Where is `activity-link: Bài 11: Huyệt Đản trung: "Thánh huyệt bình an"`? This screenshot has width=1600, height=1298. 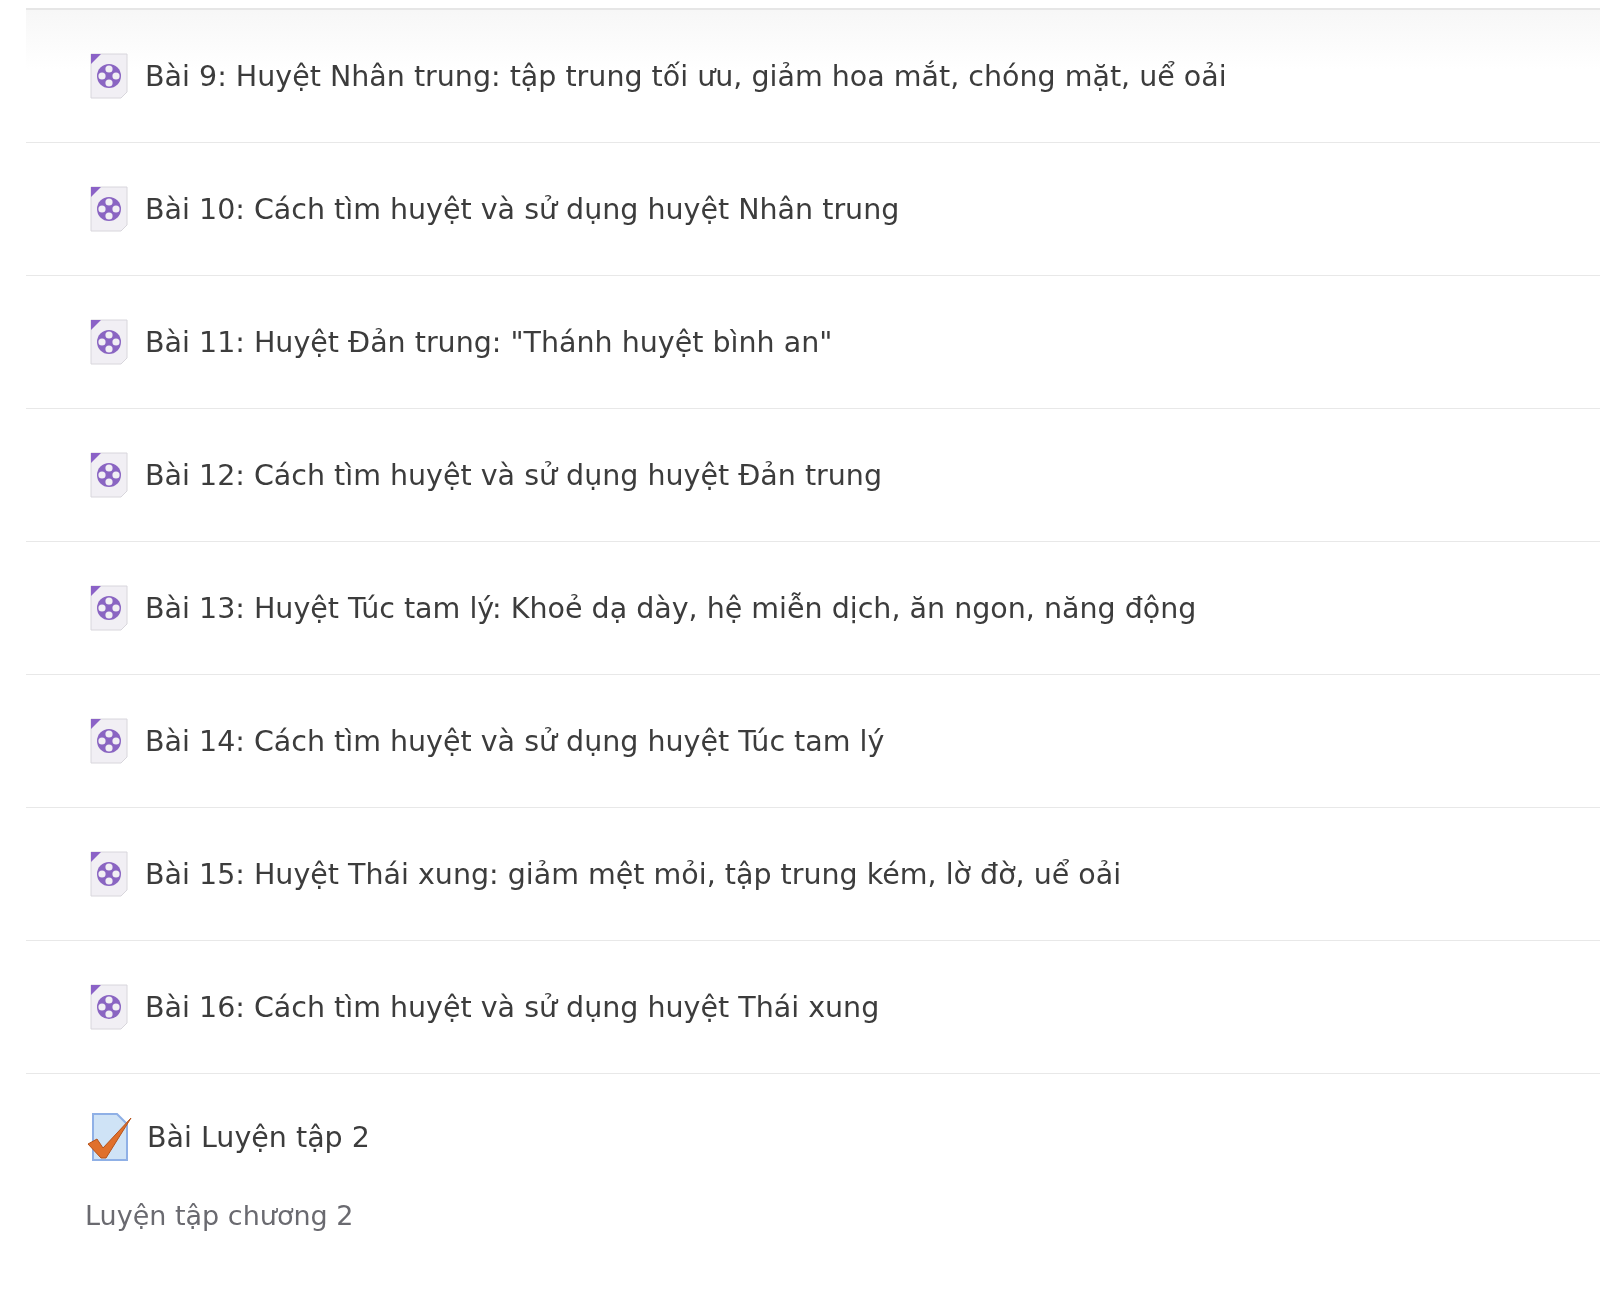 activity-link: Bài 11: Huyệt Đản trung: "Thánh huyệt bình an" is located at coordinates (489, 342).